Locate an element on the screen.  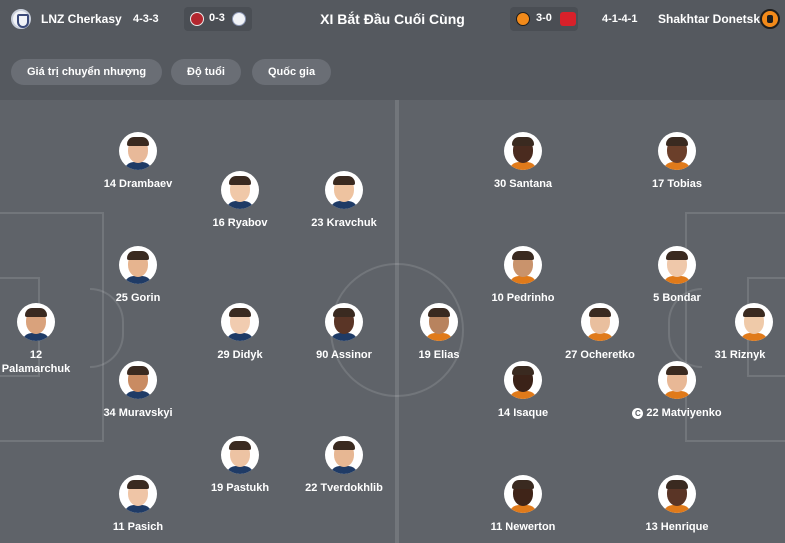
player-label: 31 Riznyk is located at coordinates (740, 355).